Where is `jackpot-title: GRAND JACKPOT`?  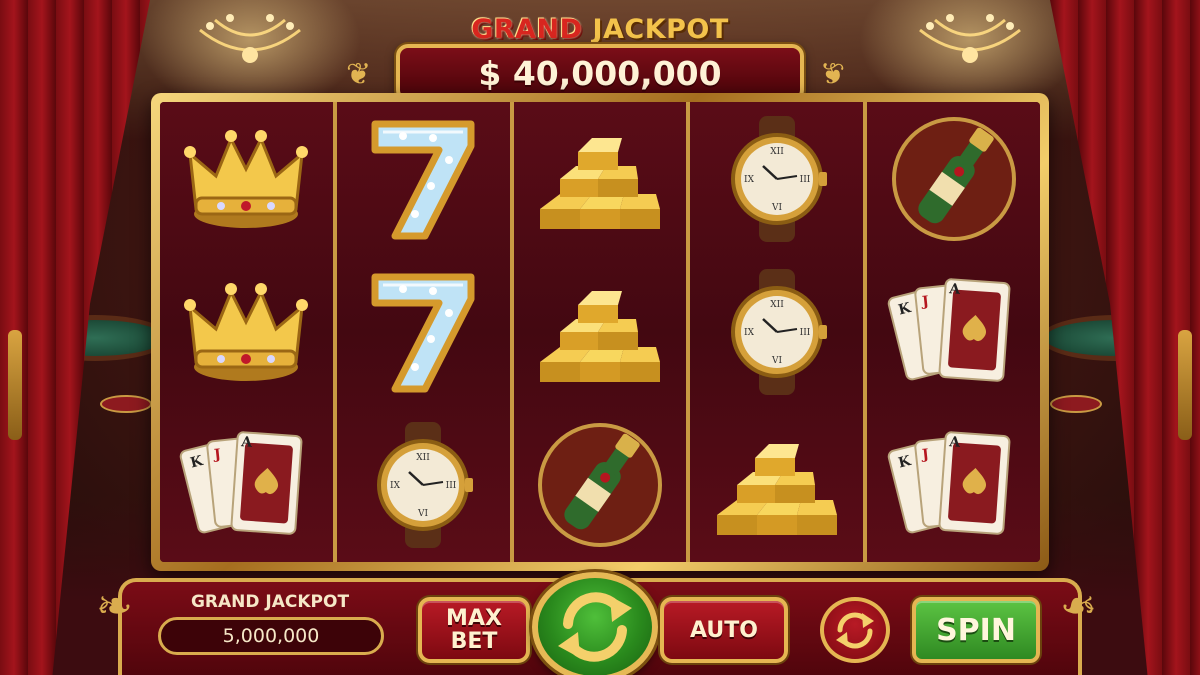
jackpot-title: GRAND JACKPOT is located at coordinates (600, 29).